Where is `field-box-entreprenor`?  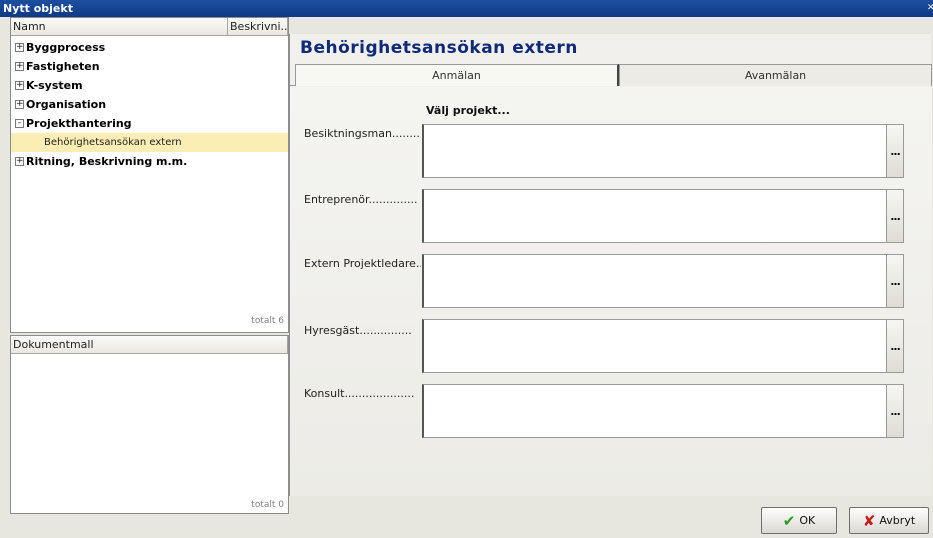 field-box-entreprenor is located at coordinates (663, 216).